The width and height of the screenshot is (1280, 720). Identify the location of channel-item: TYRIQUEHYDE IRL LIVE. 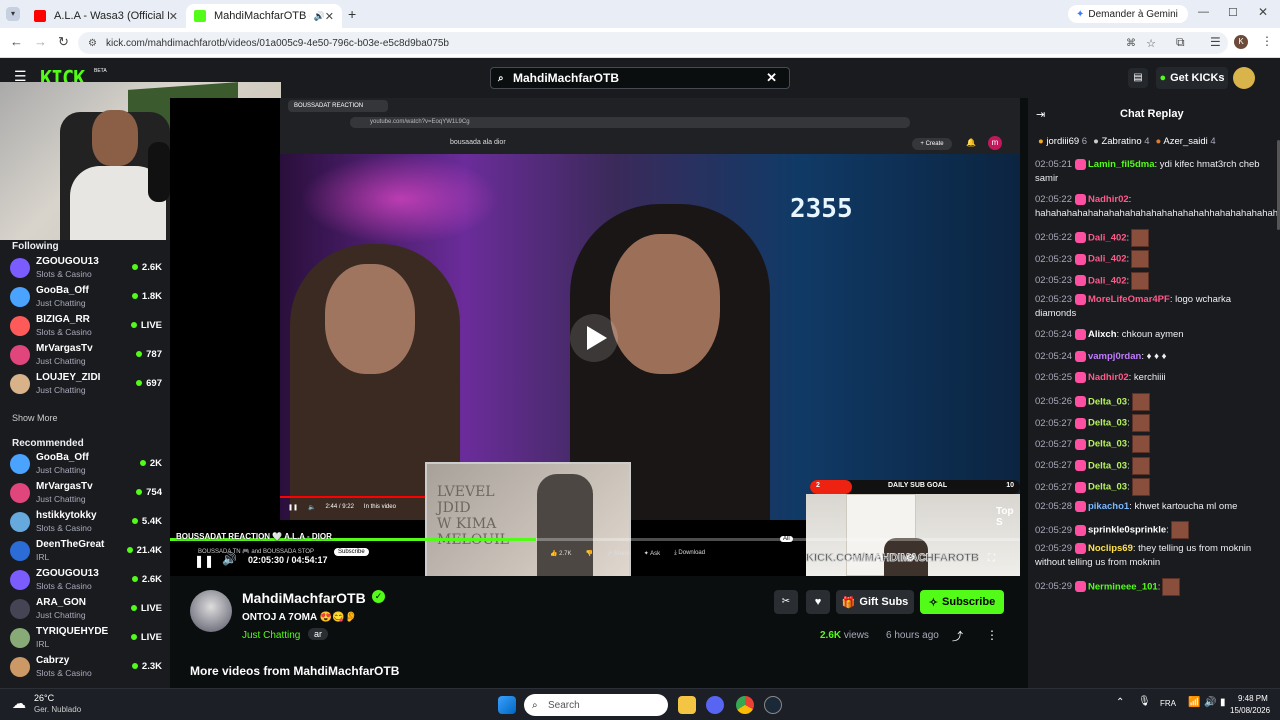
(86, 638).